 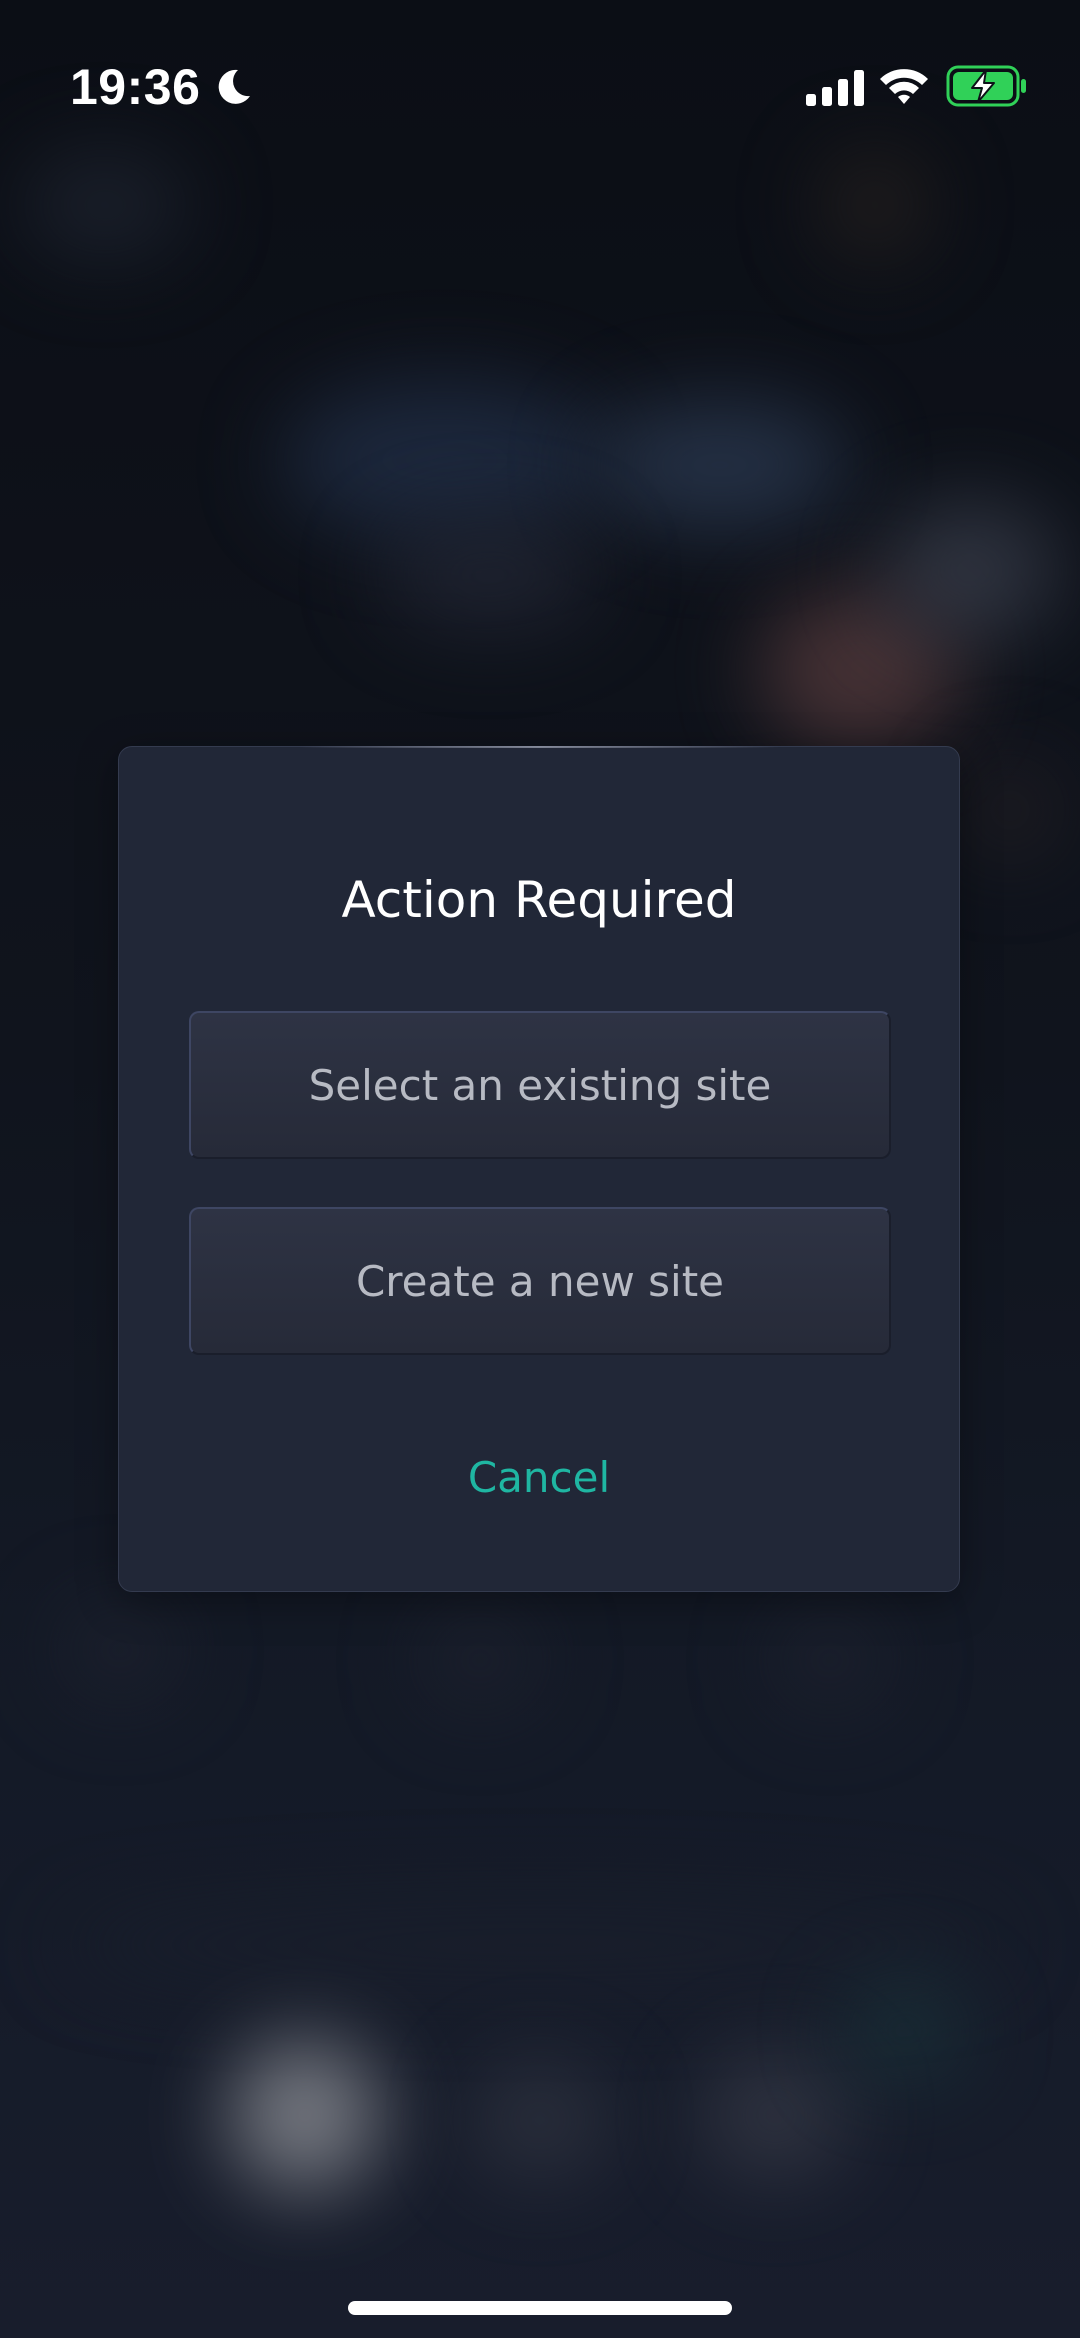 I want to click on select-existing-site-button: Select an existing site, so click(x=540, y=1085).